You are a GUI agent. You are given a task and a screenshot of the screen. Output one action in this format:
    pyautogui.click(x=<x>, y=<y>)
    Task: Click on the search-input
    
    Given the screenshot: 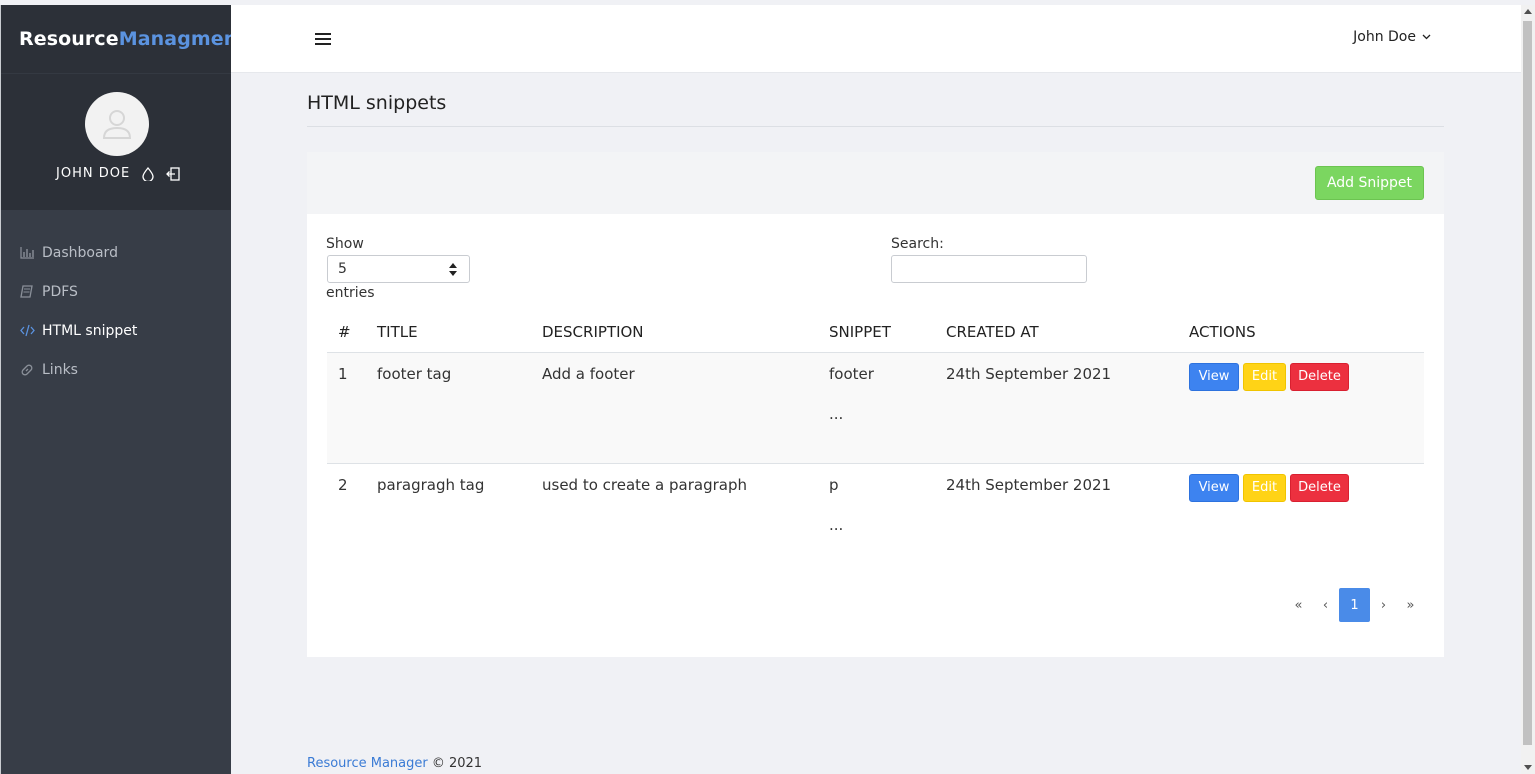 What is the action you would take?
    pyautogui.click(x=989, y=269)
    